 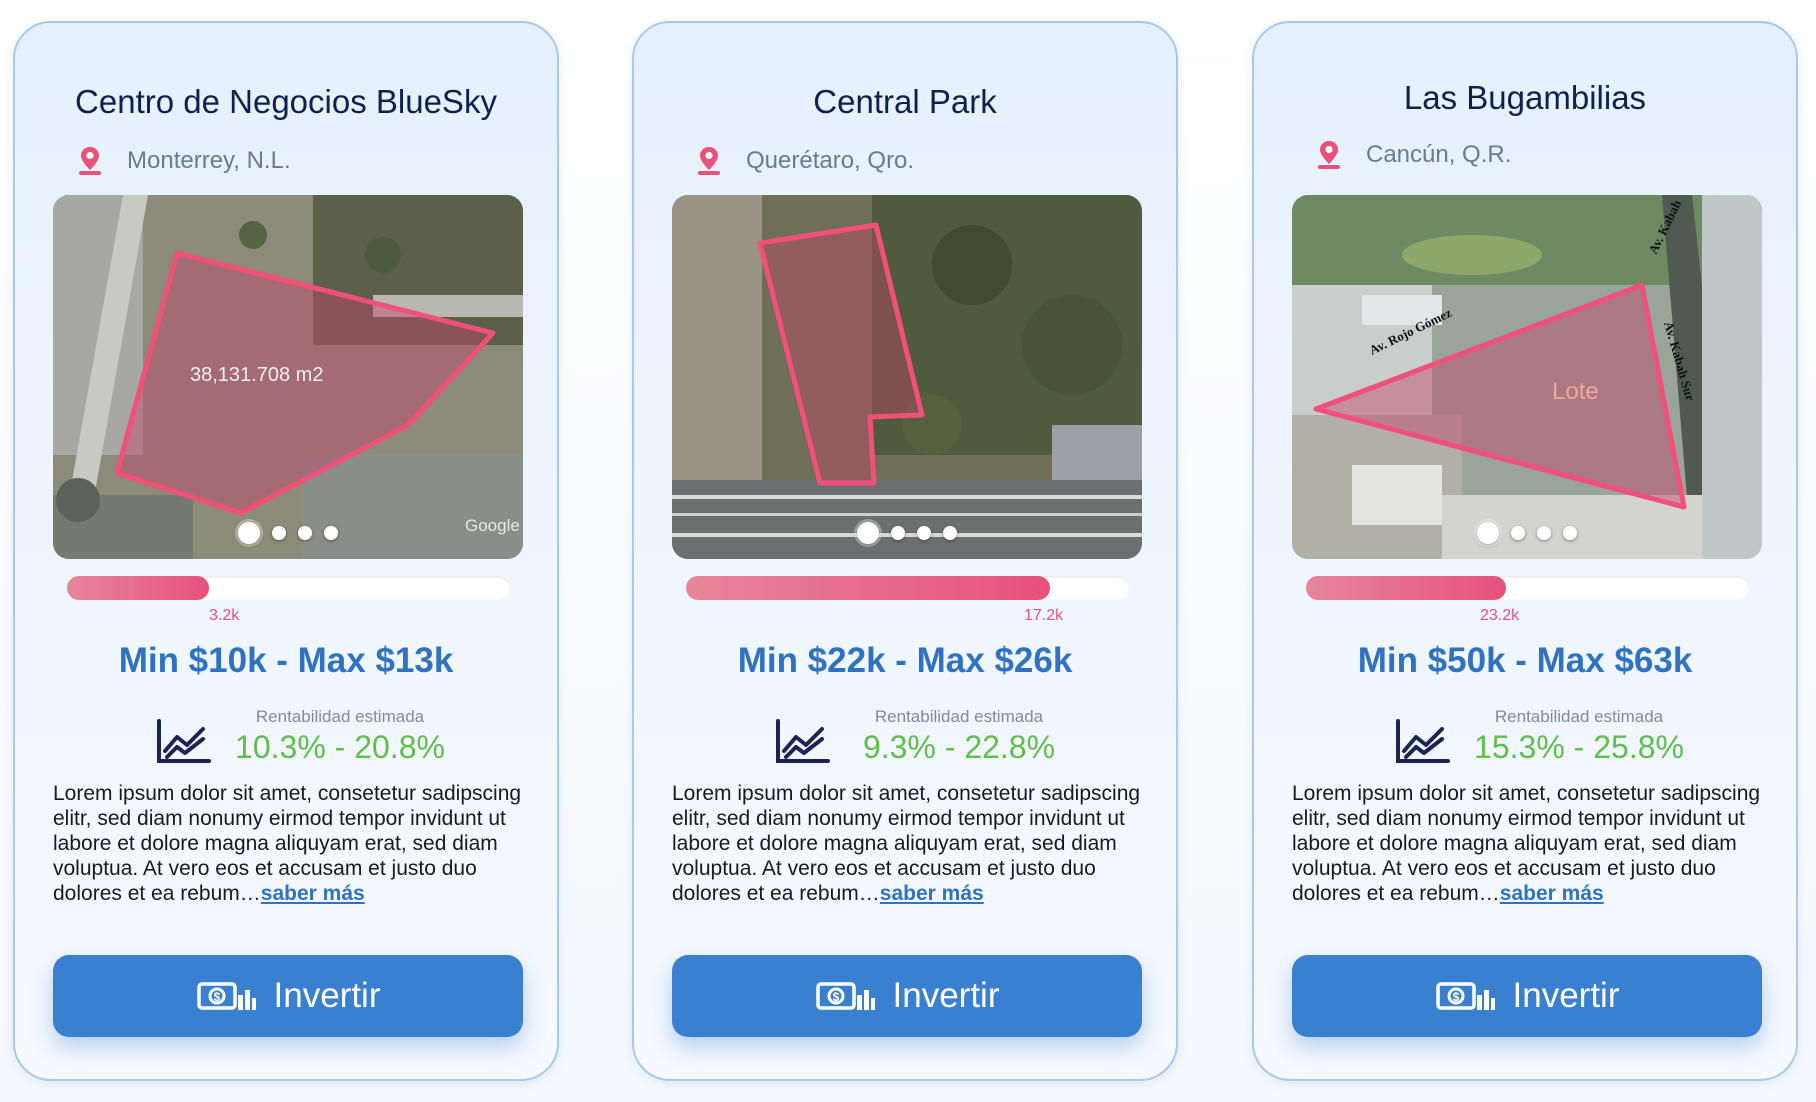 What do you see at coordinates (1579, 747) in the screenshot?
I see `rentability-value: 15.3% - 25.8%` at bounding box center [1579, 747].